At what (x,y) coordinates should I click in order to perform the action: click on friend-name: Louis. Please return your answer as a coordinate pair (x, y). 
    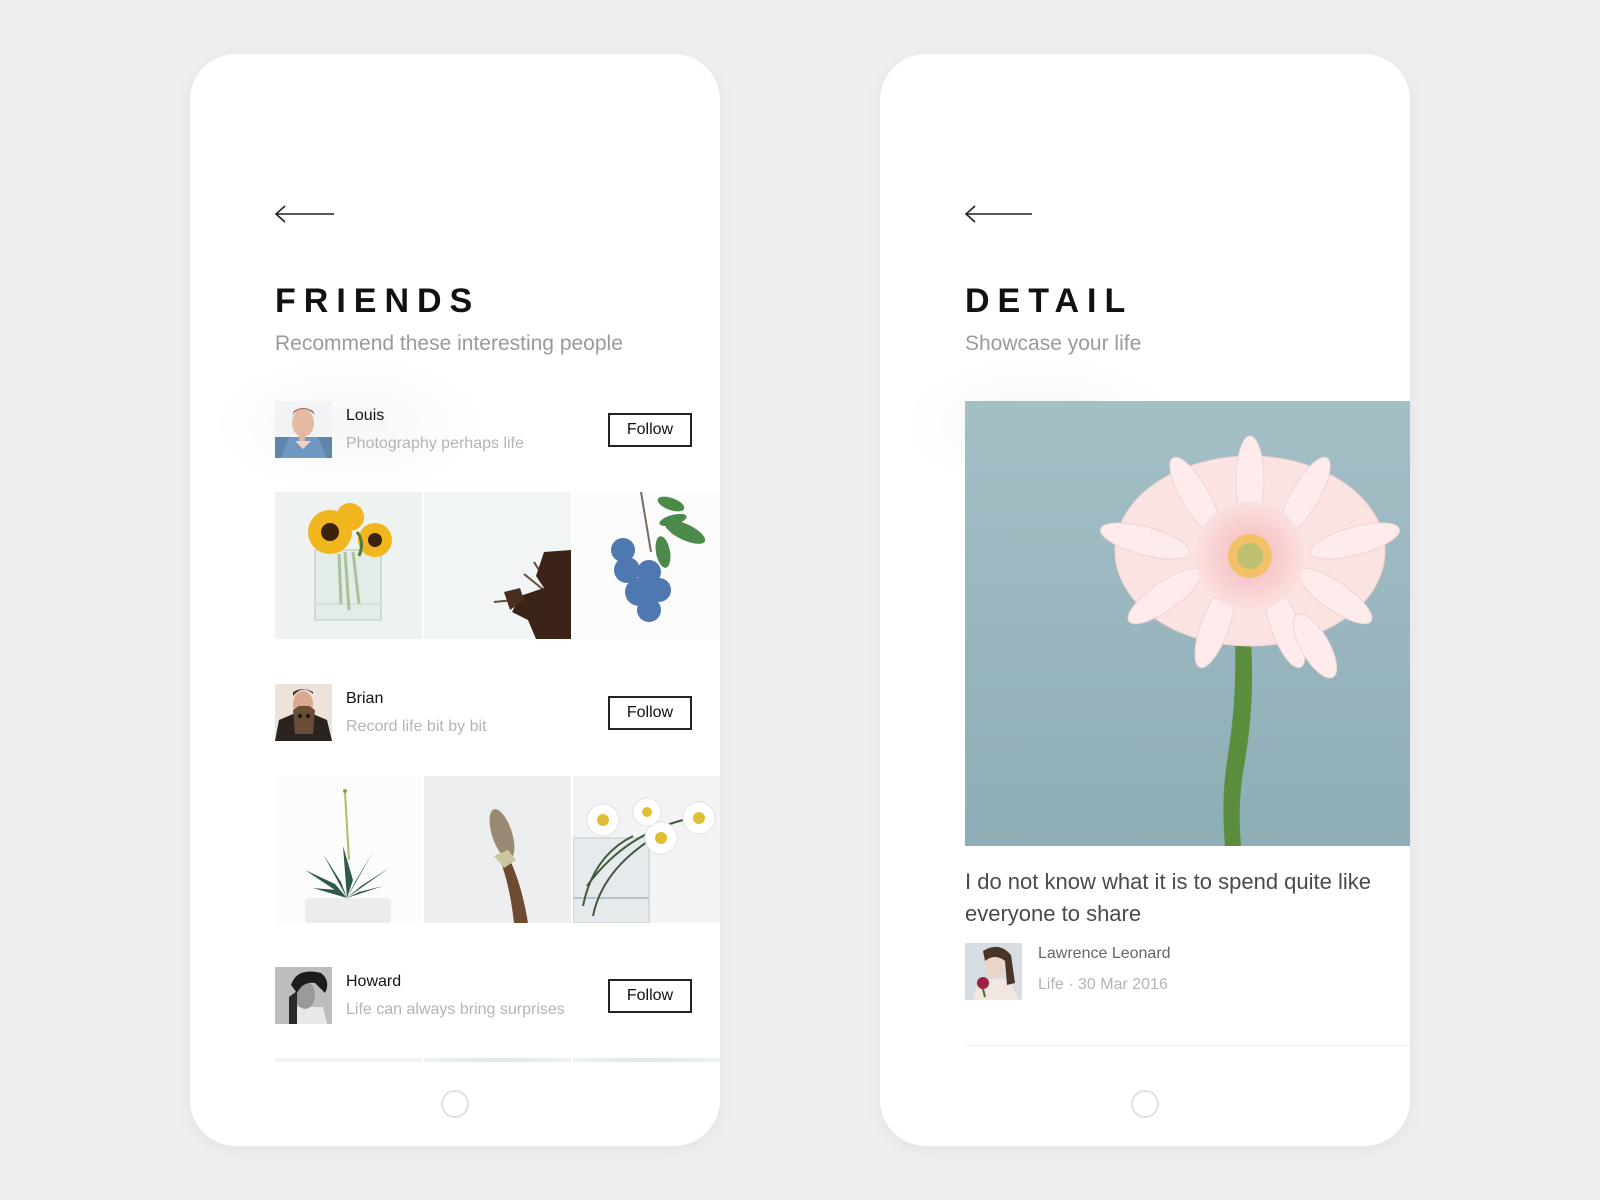
    Looking at the image, I should click on (365, 415).